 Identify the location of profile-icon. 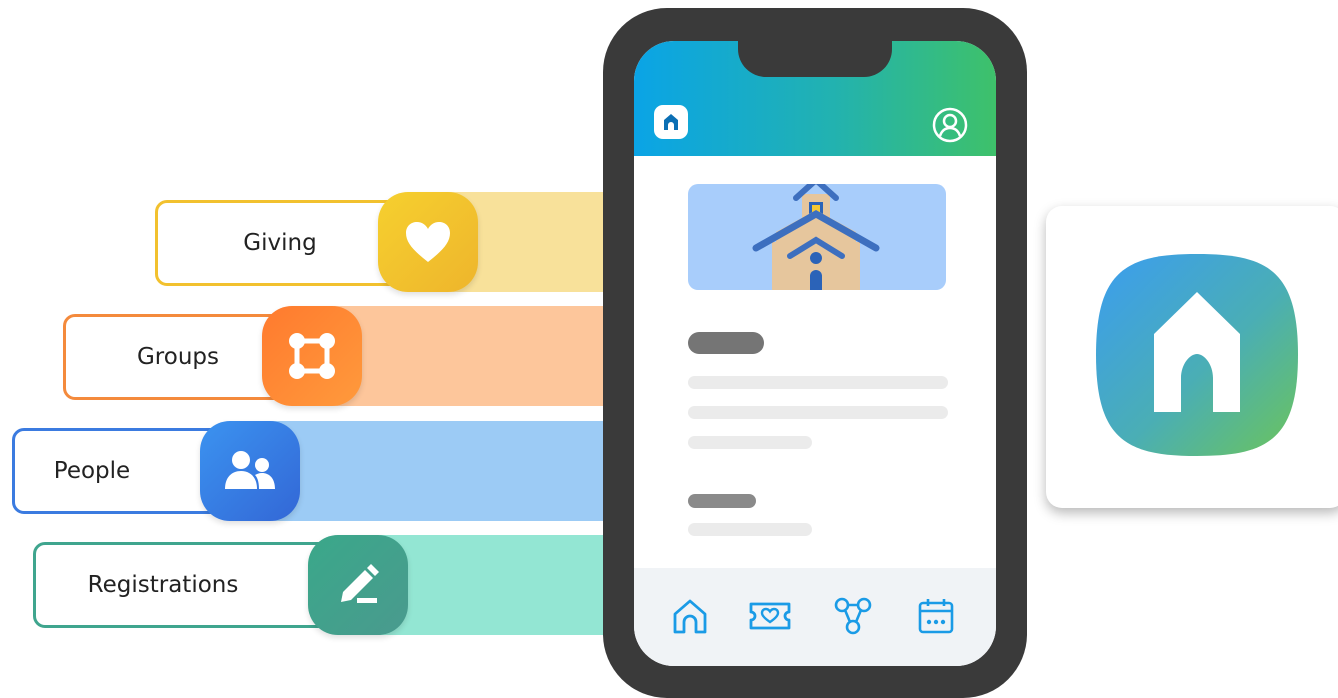
(950, 125).